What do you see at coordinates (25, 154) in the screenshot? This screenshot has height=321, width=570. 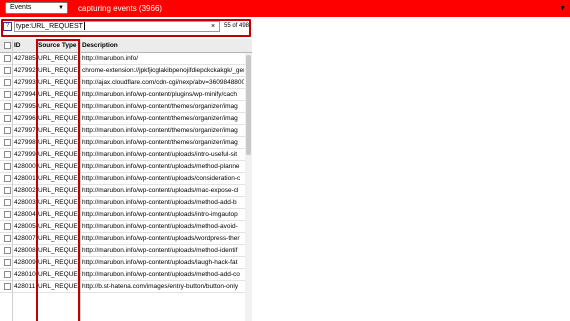 I see `row-id: 427999` at bounding box center [25, 154].